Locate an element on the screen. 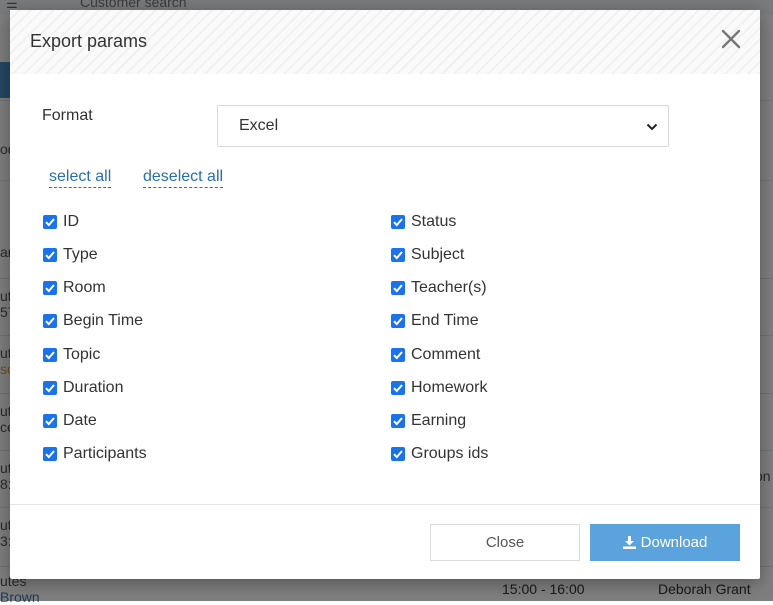  field-option: Subject is located at coordinates (427, 255).